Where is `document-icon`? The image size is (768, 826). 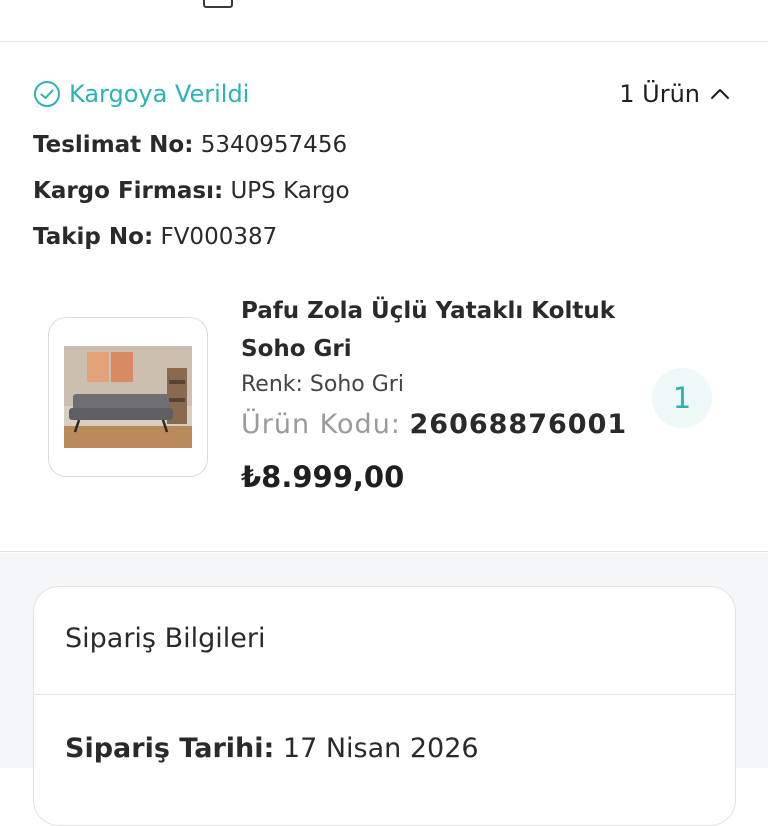
document-icon is located at coordinates (218, 4).